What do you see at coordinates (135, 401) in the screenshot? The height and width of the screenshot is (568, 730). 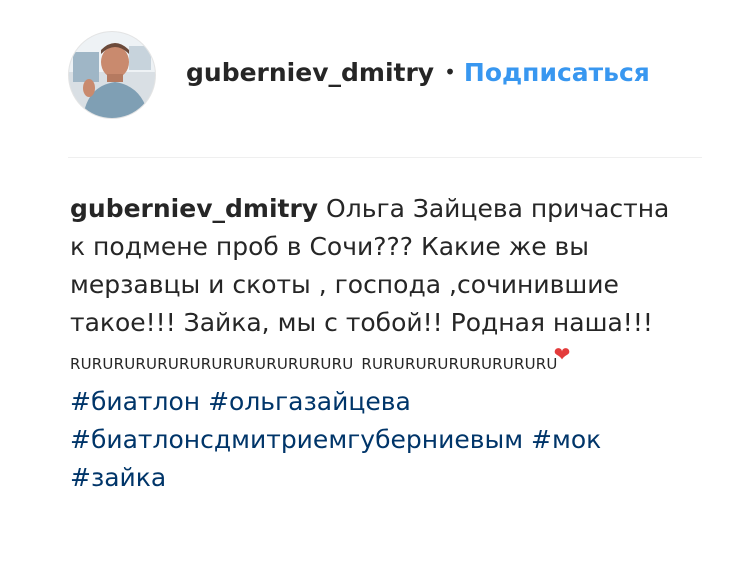 I see `hashtag-link: #биатлон` at bounding box center [135, 401].